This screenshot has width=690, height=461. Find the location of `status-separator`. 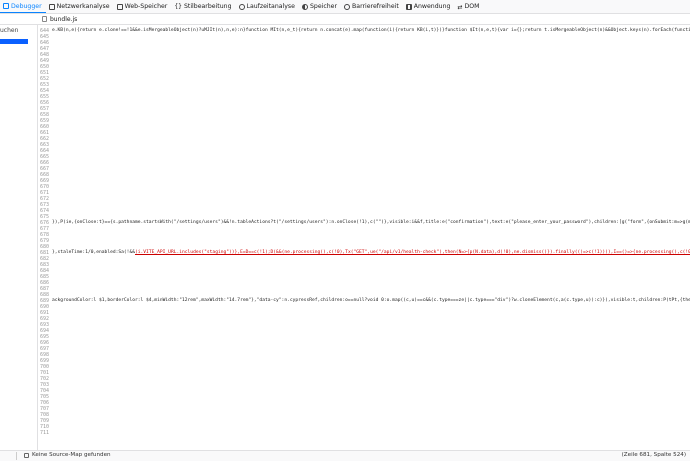

status-separator is located at coordinates (16, 456).